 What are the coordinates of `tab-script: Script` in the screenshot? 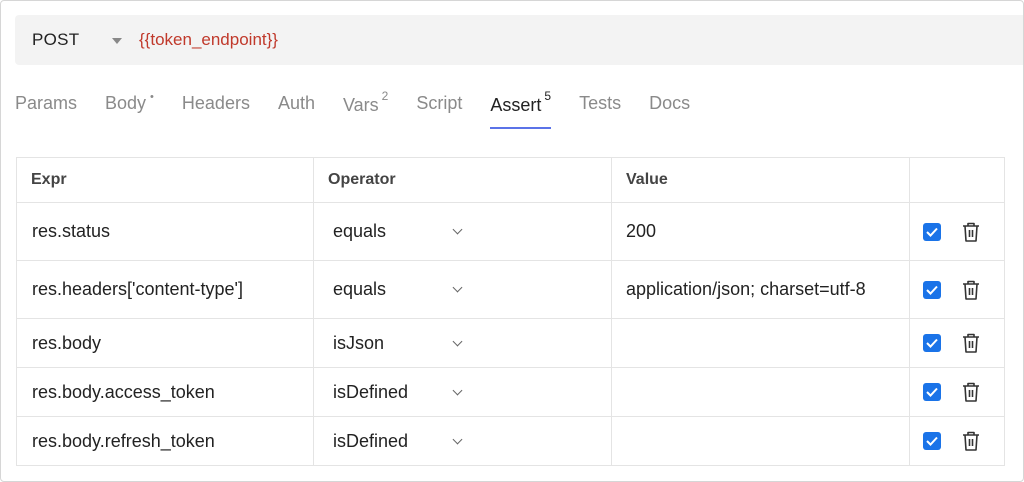 It's located at (439, 108).